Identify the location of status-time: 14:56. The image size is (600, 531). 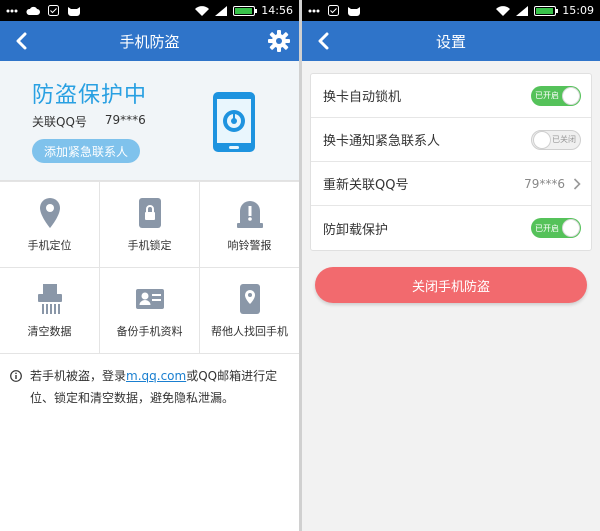
(277, 10).